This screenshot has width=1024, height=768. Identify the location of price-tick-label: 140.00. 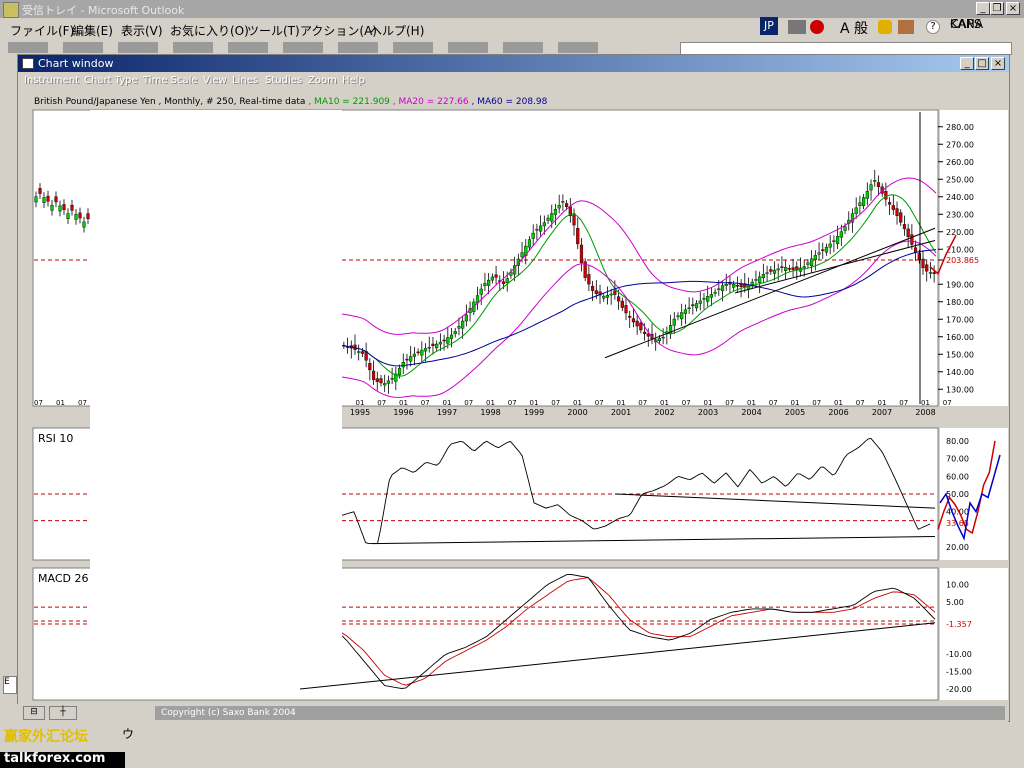
(960, 372).